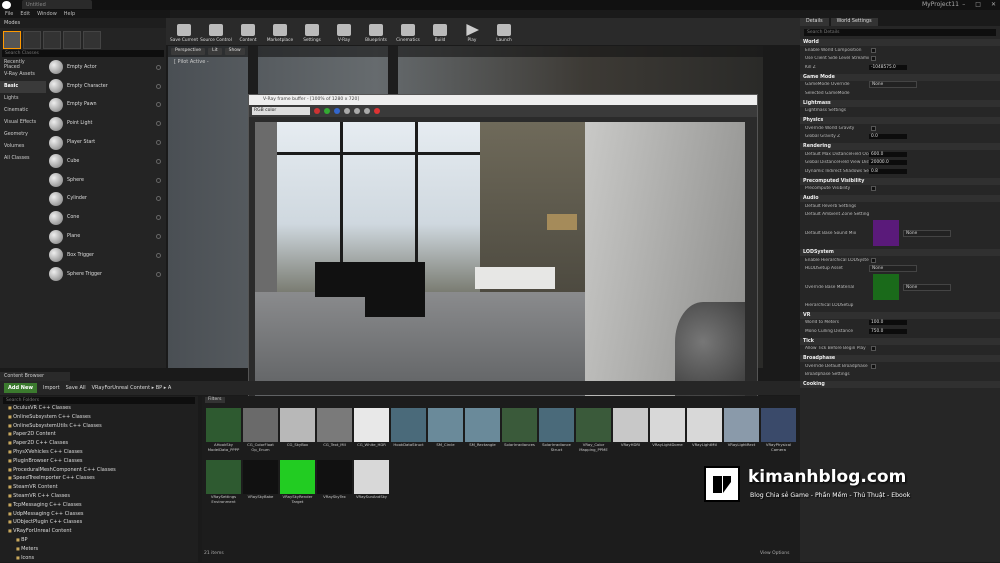  Describe the element at coordinates (371, 480) in the screenshot. I see `asset-tile: VRaySunAndSky` at that location.